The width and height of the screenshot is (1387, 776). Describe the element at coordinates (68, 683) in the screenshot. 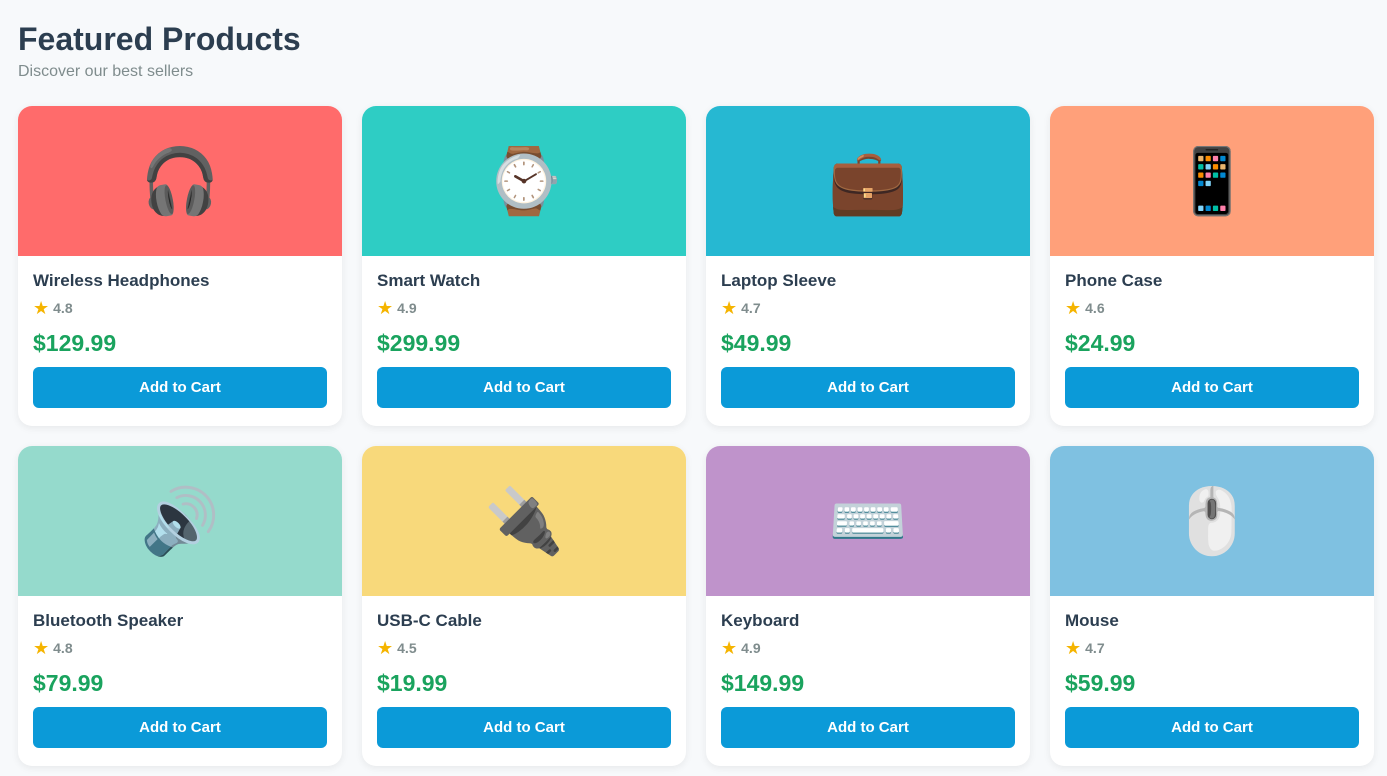

I see `product-price: $79.99` at that location.